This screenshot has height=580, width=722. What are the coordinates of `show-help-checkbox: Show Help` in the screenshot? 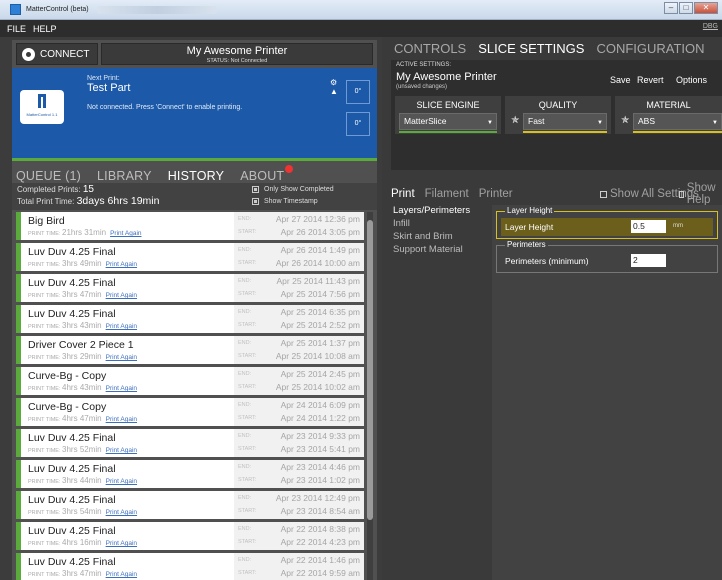 It's located at (700, 194).